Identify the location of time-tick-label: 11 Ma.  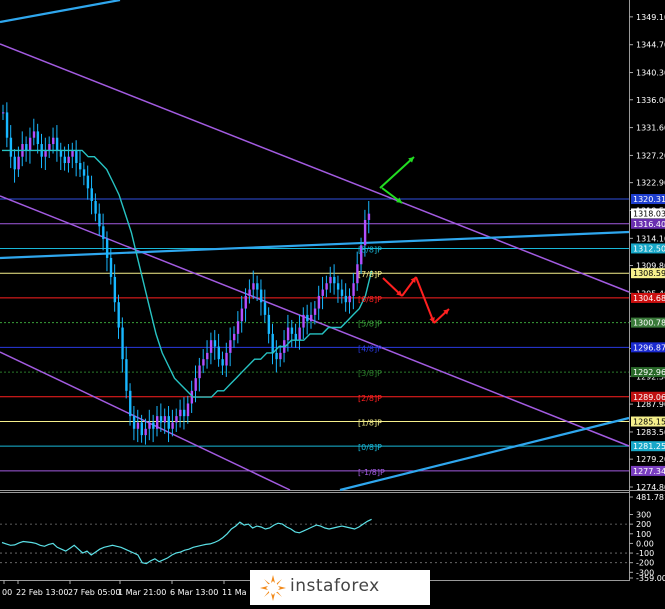
(234, 592).